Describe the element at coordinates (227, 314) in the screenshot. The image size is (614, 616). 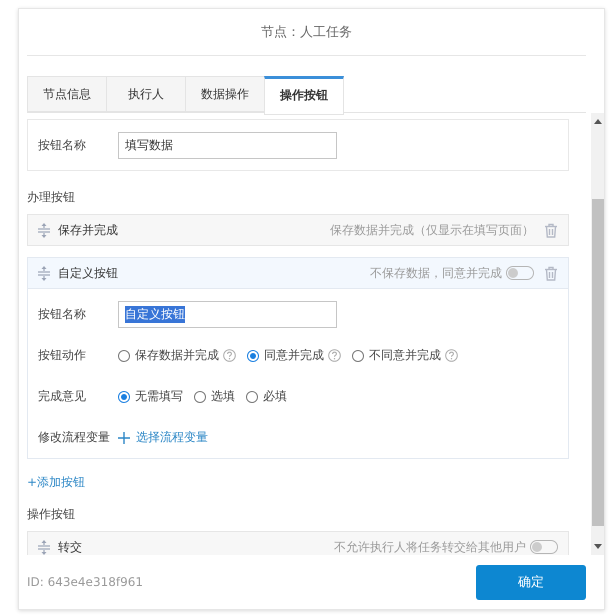
I see `input-field: 自定义按钮` at that location.